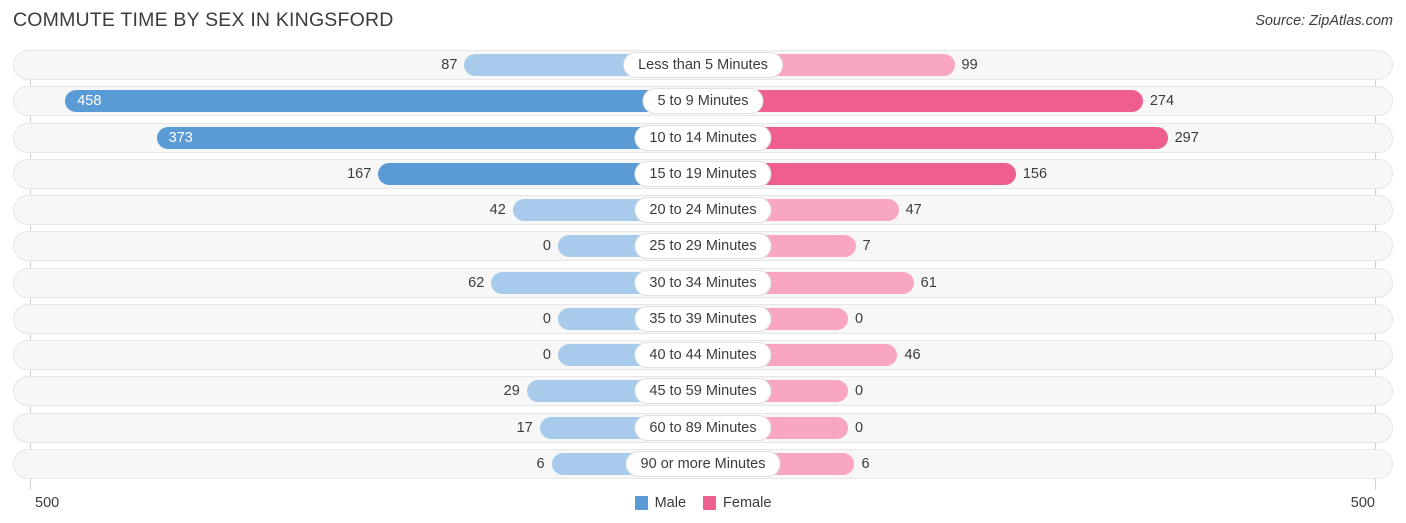 This screenshot has width=1406, height=523. I want to click on table-row: 6 6 90 or more Minutes, so click(703, 463).